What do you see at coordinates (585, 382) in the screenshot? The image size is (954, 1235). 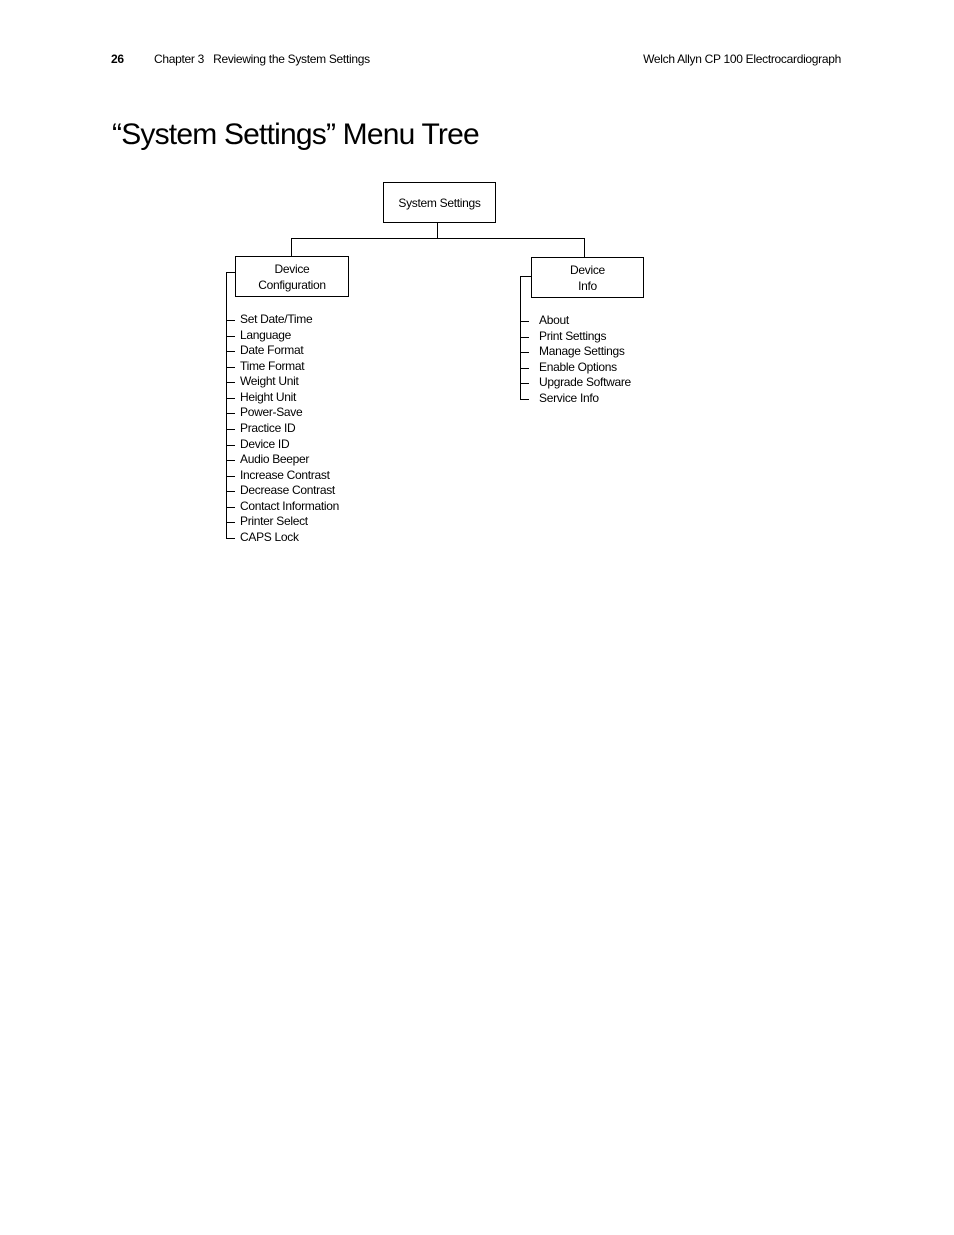 I see `menu-item: Upgrade Software` at bounding box center [585, 382].